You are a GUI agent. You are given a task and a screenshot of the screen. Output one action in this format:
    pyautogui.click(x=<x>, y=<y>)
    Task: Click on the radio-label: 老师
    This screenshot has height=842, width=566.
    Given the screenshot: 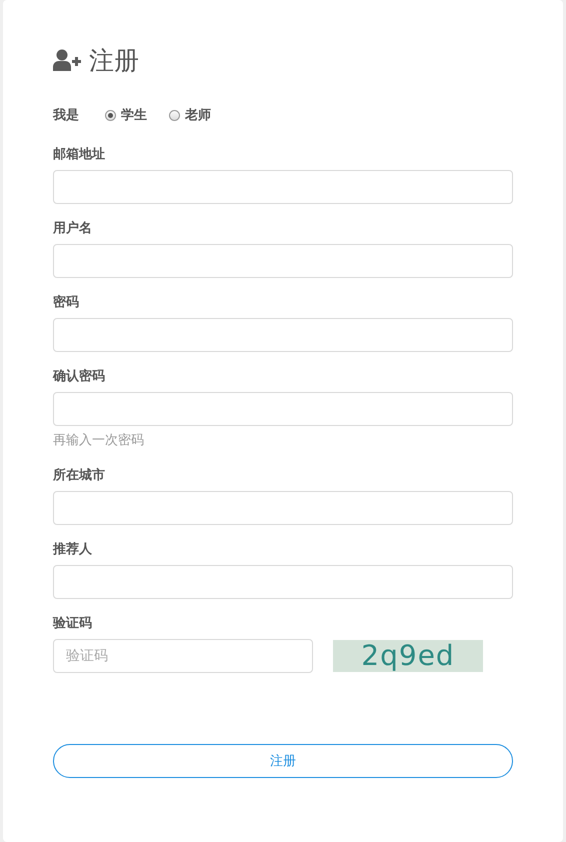 What is the action you would take?
    pyautogui.click(x=198, y=115)
    